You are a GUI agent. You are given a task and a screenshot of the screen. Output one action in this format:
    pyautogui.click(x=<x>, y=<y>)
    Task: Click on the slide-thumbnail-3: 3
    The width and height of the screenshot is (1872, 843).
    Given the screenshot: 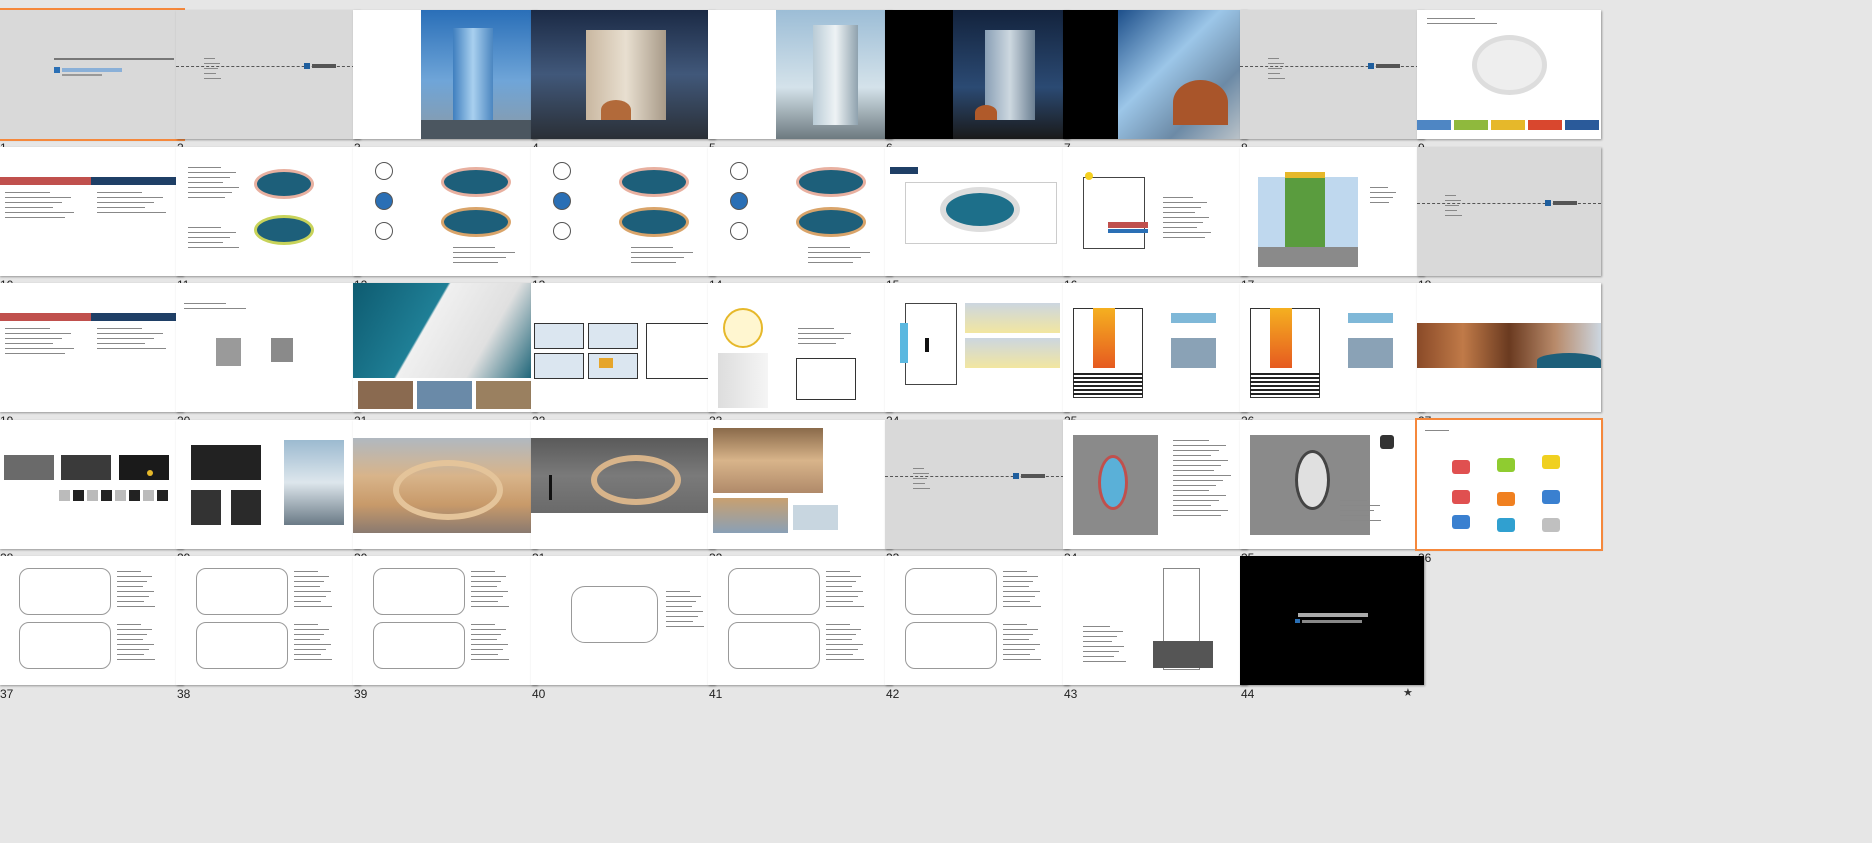 What is the action you would take?
    pyautogui.click(x=452, y=80)
    